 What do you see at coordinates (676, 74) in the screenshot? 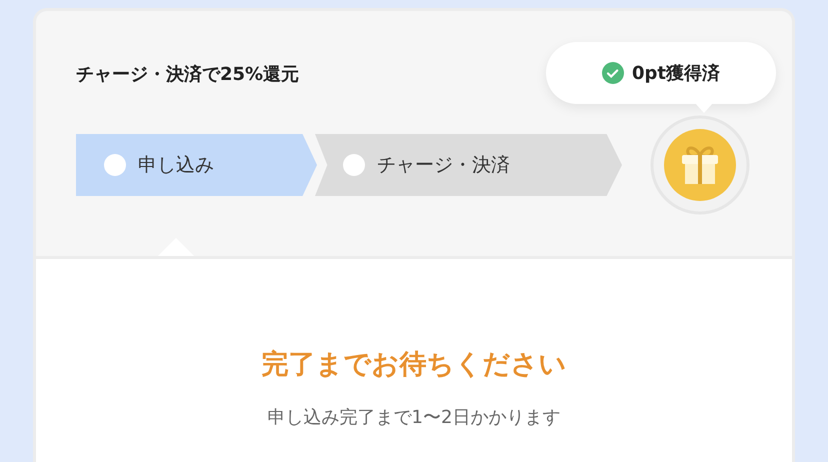
I see `points-text: 0pt獲得済` at bounding box center [676, 74].